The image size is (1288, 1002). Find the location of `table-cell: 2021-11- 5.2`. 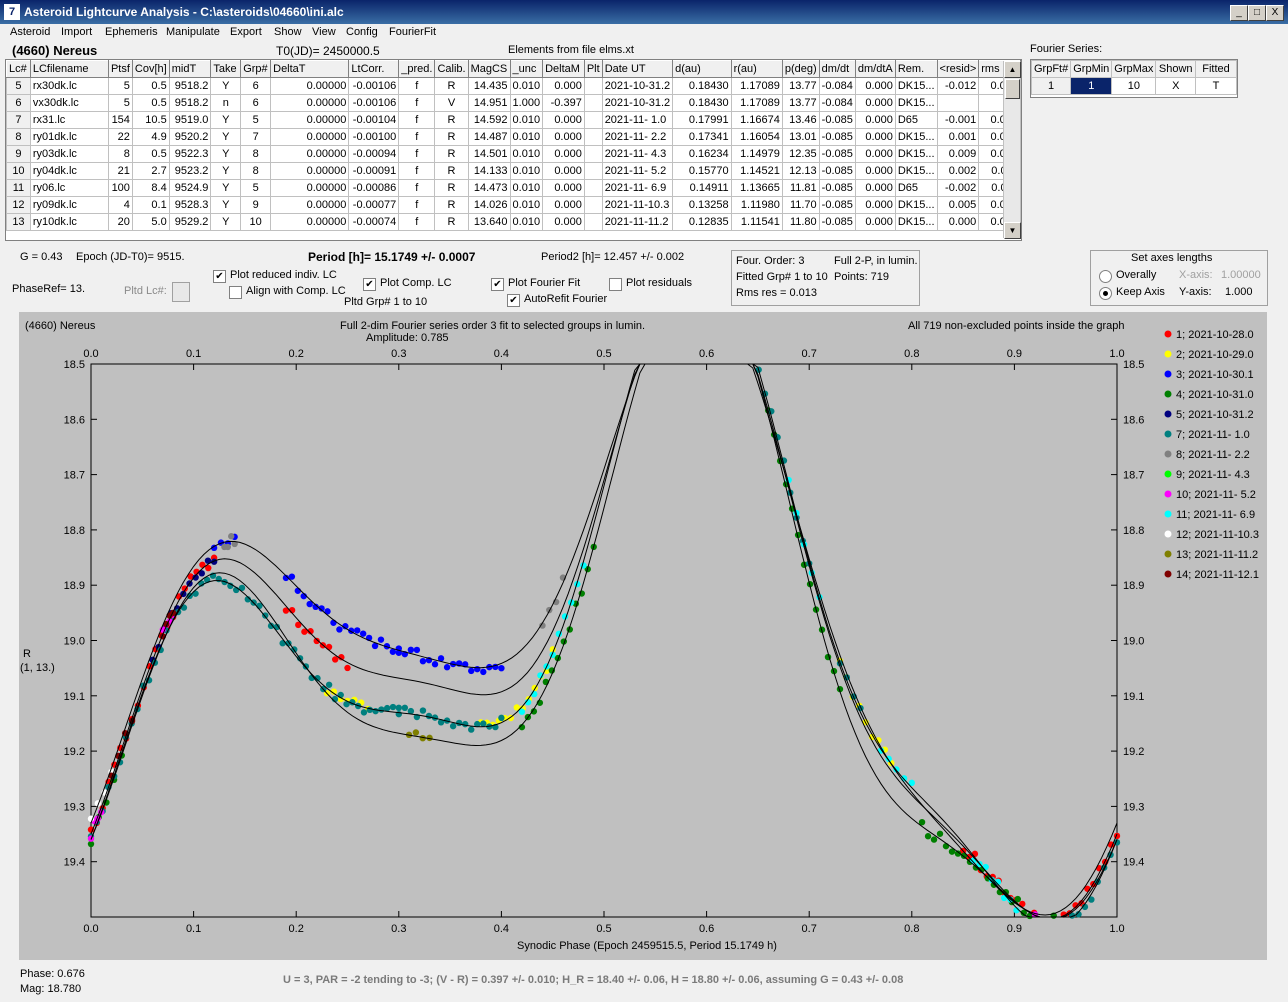

table-cell: 2021-11- 5.2 is located at coordinates (637, 171).